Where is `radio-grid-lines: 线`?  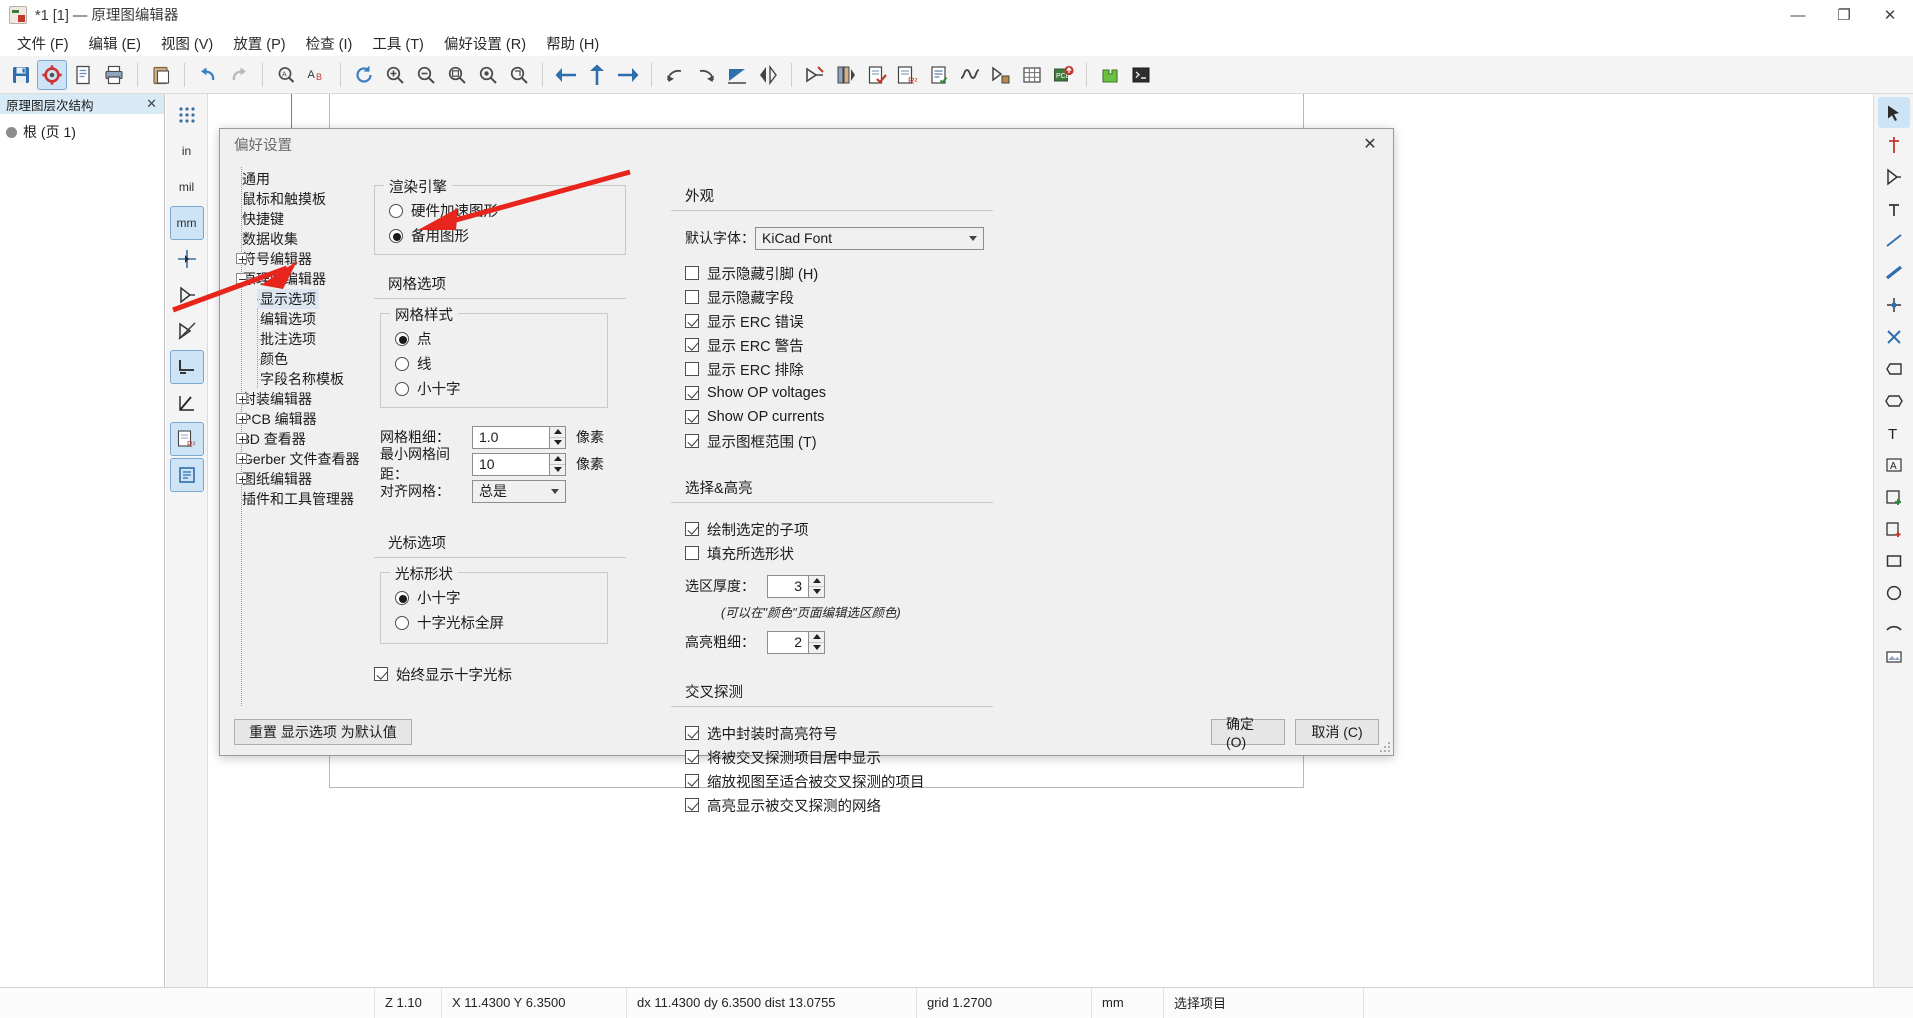
radio-grid-lines: 线 is located at coordinates (495, 363).